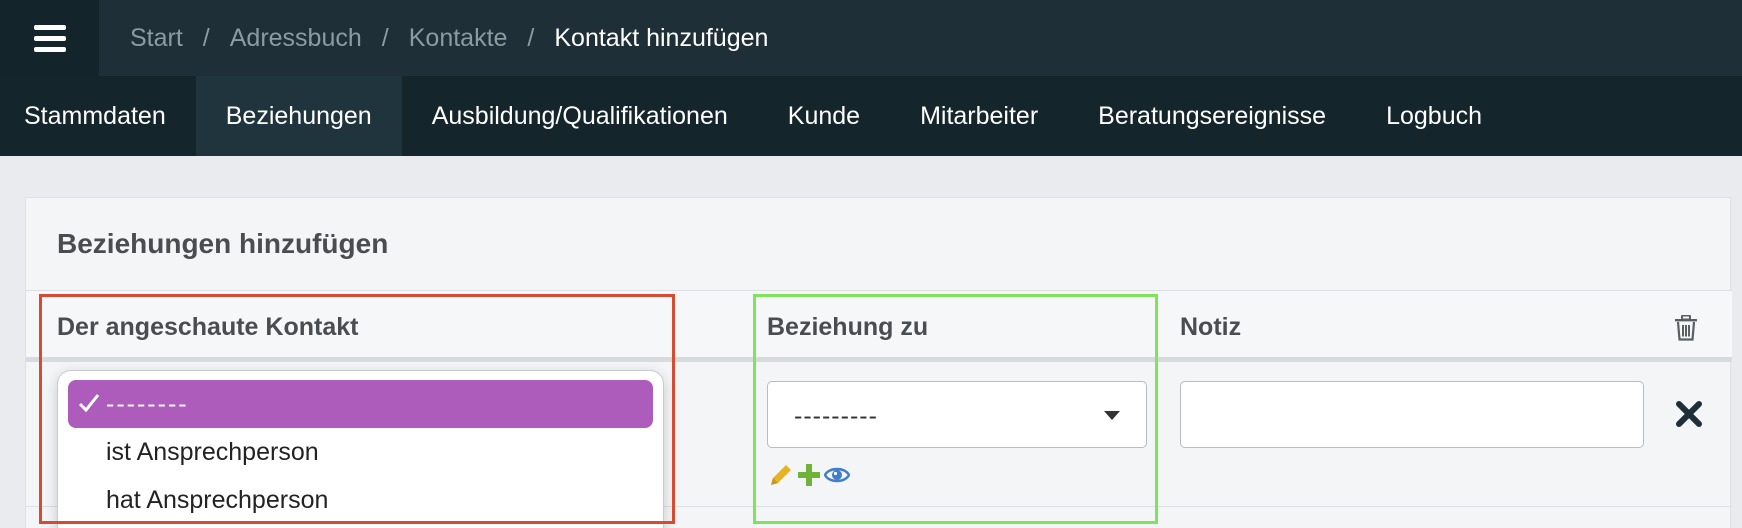 This screenshot has width=1742, height=528. I want to click on tab-logbuch: Logbuch, so click(1434, 116).